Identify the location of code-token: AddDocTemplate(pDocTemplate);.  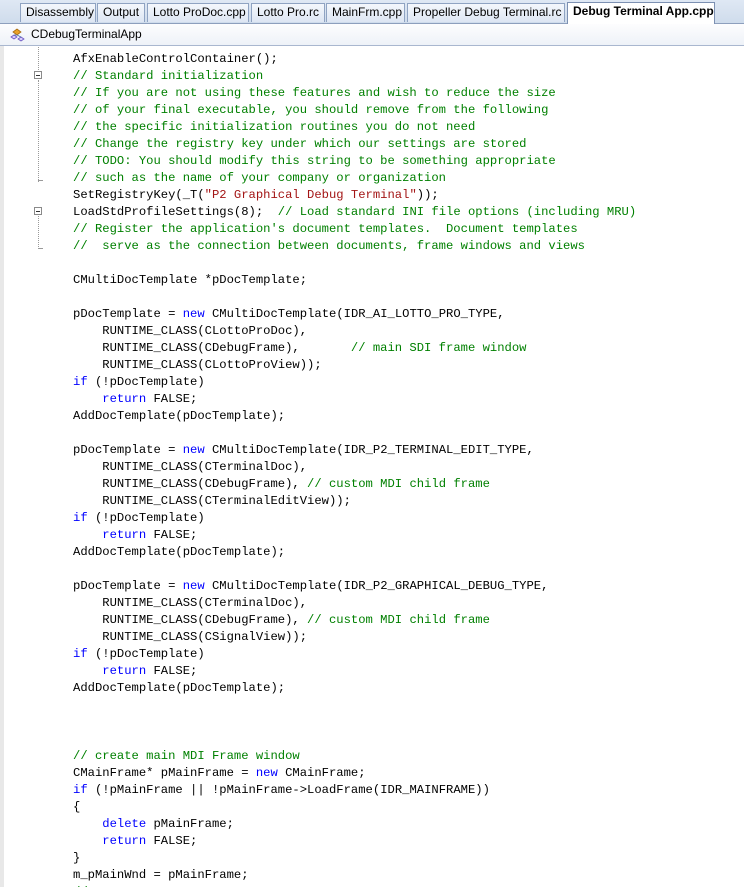
(179, 416).